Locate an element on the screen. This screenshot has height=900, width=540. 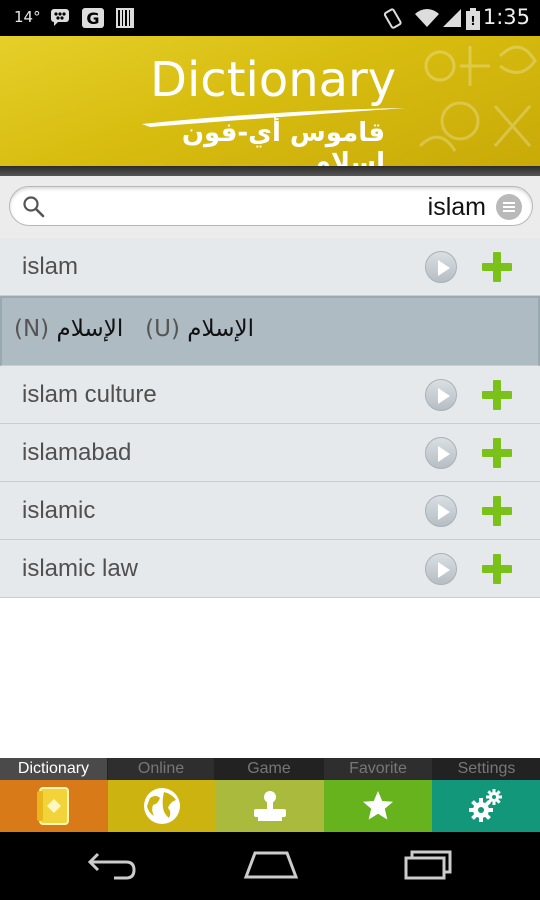
header-divider is located at coordinates (270, 171).